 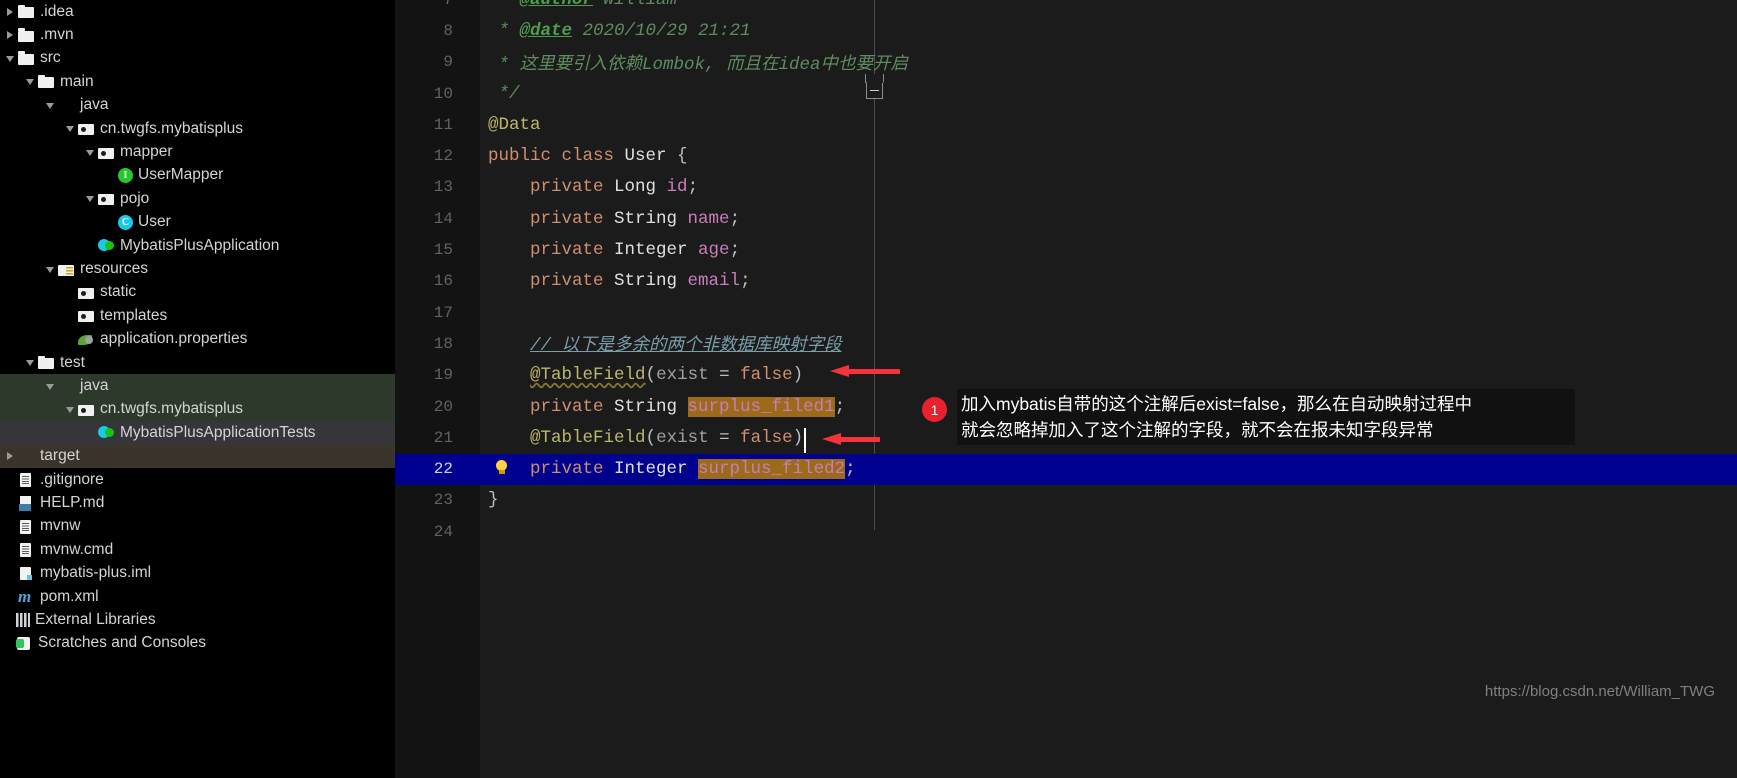 I want to click on code-token: public class, so click(x=556, y=156).